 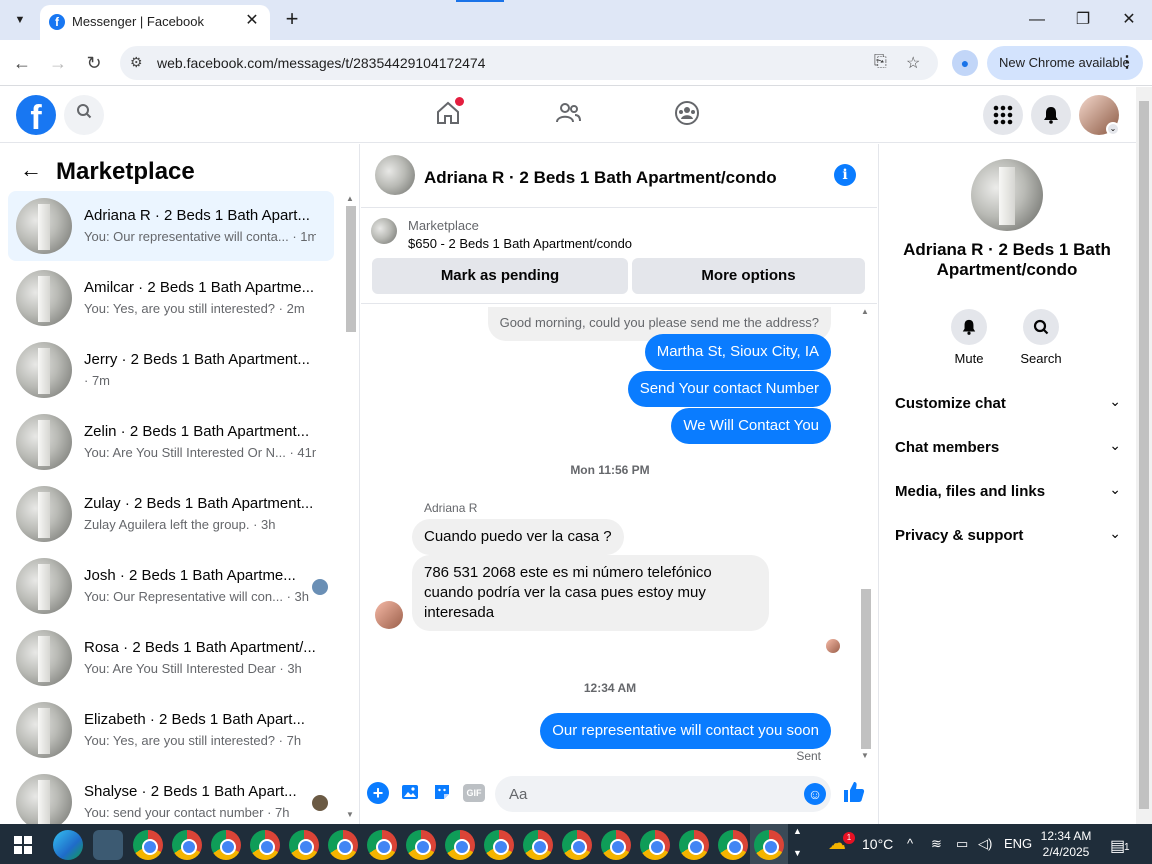 What do you see at coordinates (913, 63) in the screenshot?
I see `bookmark-star-icon: ☆` at bounding box center [913, 63].